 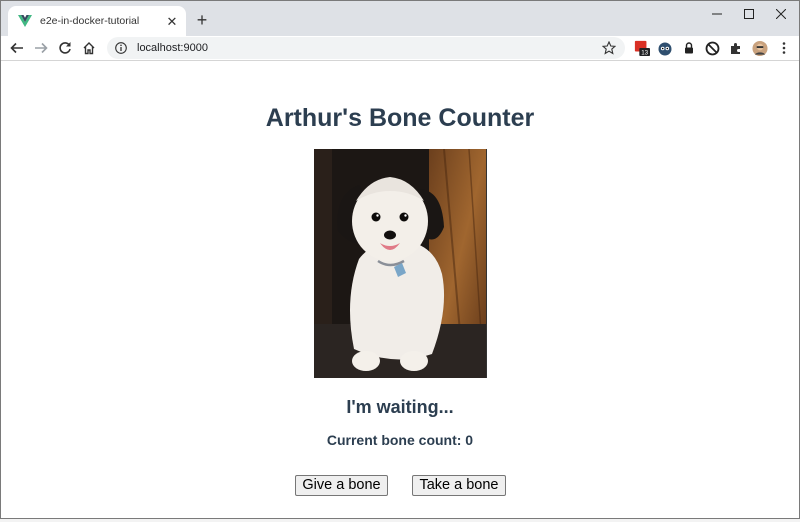 What do you see at coordinates (41, 48) in the screenshot?
I see `forward-arrow-icon` at bounding box center [41, 48].